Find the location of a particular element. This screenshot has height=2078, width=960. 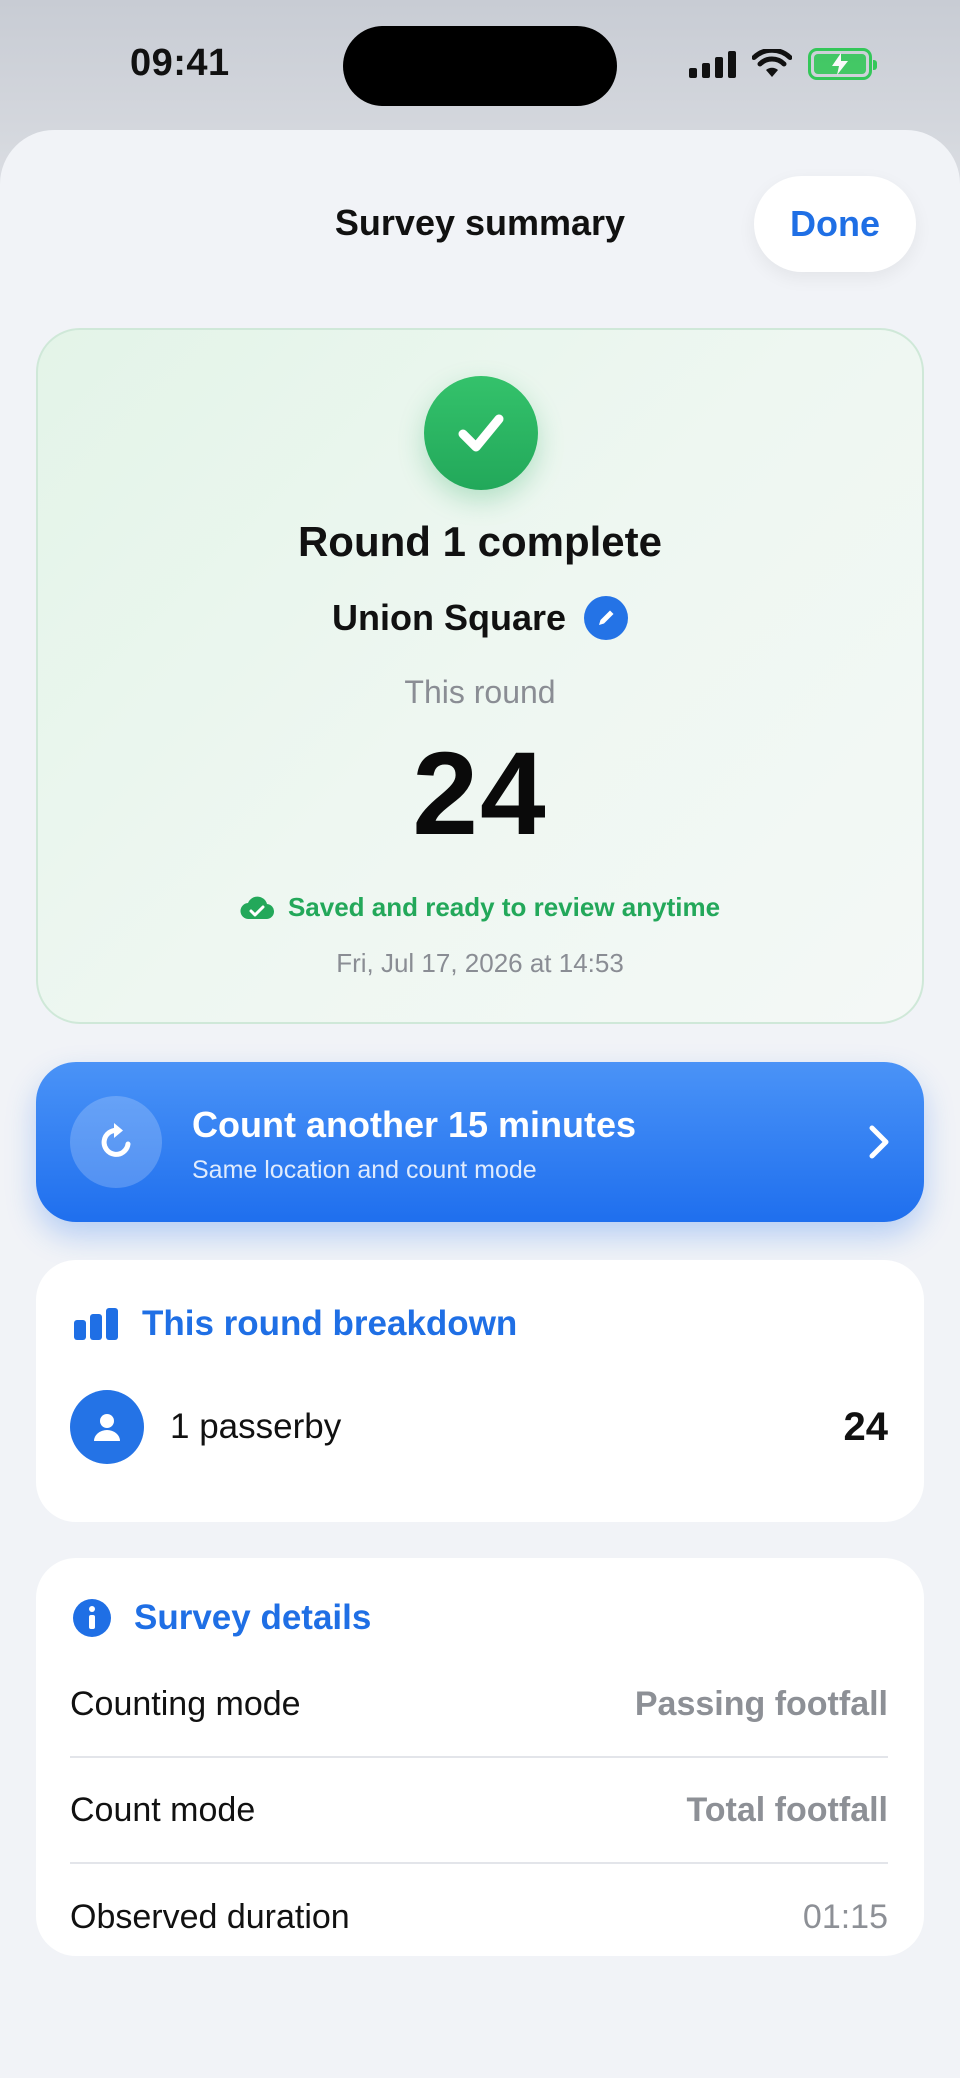

list-item: 1 passerby 24 is located at coordinates (479, 1427).